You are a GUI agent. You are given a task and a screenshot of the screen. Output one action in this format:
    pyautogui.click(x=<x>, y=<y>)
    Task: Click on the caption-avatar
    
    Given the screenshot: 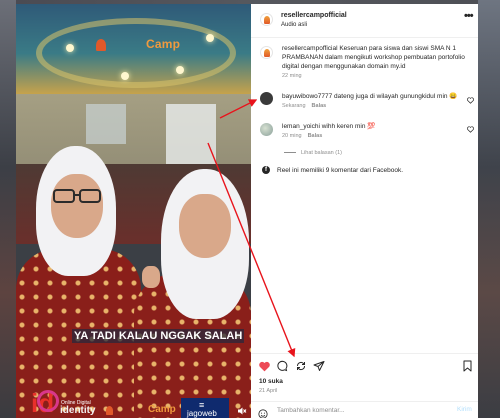 What is the action you would take?
    pyautogui.click(x=266, y=52)
    